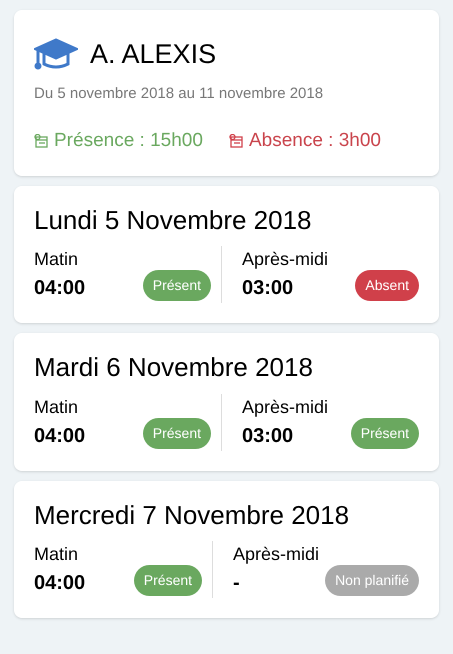 The image size is (453, 654). What do you see at coordinates (237, 583) in the screenshot?
I see `slot-time: -` at bounding box center [237, 583].